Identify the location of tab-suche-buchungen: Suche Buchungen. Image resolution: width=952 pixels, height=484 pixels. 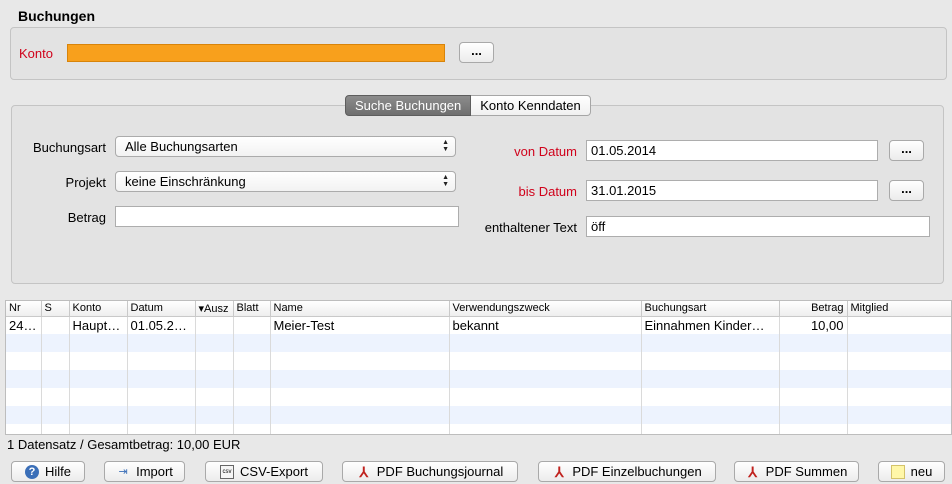
(408, 105).